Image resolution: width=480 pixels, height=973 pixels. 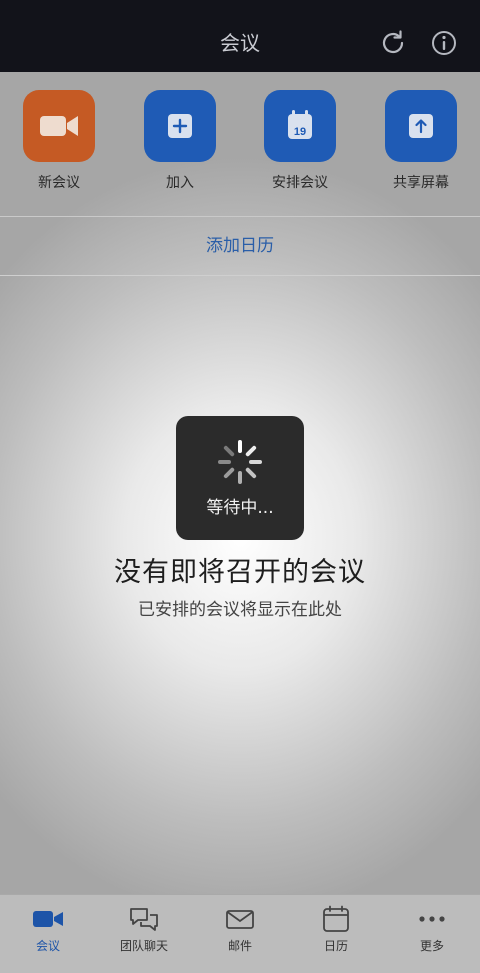 I want to click on refresh-icon, so click(x=393, y=42).